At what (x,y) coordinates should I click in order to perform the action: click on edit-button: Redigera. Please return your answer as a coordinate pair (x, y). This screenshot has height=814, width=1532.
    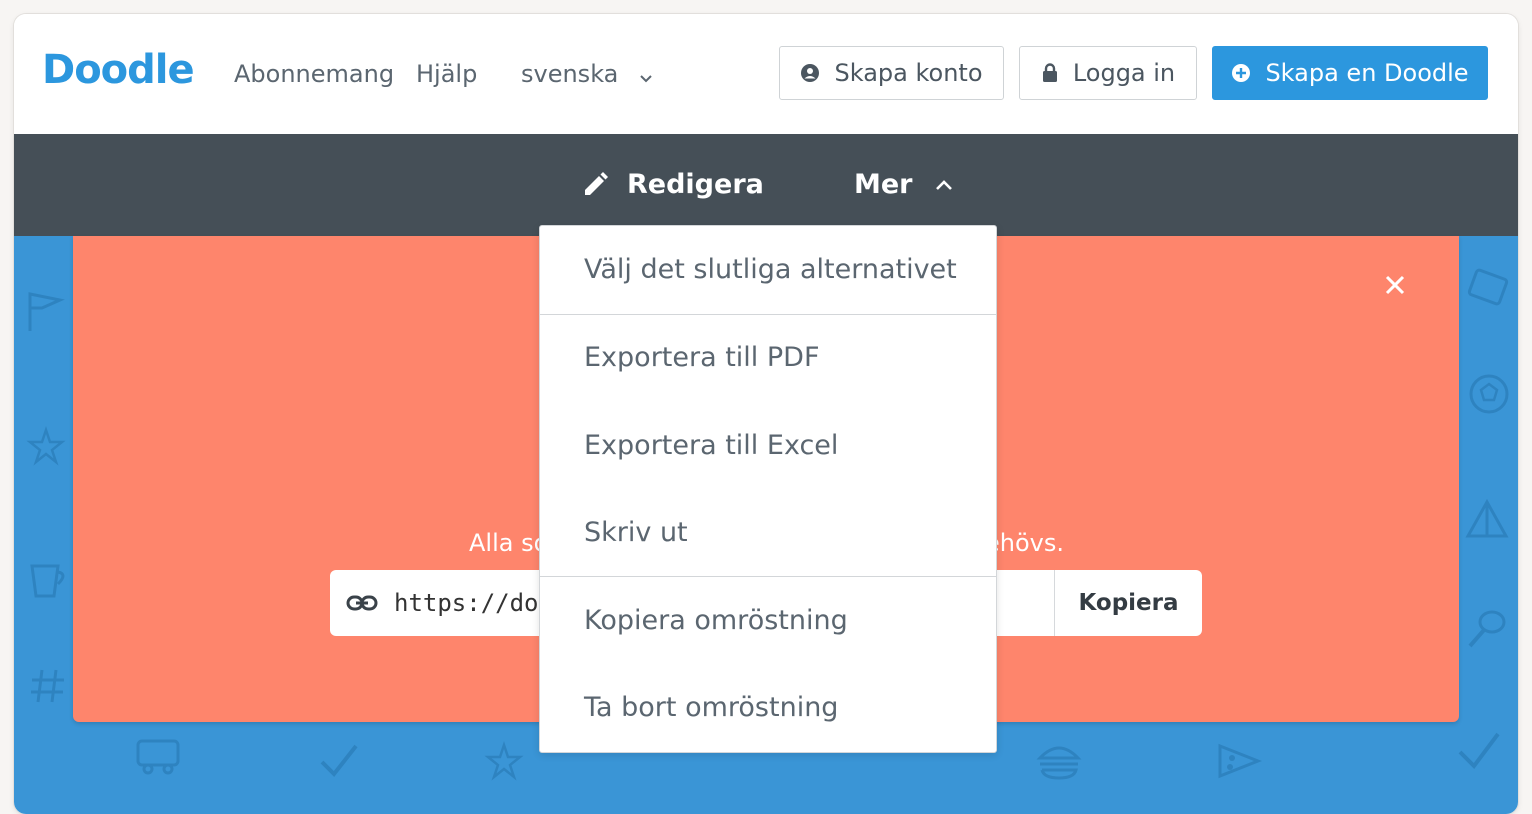
    Looking at the image, I should click on (672, 185).